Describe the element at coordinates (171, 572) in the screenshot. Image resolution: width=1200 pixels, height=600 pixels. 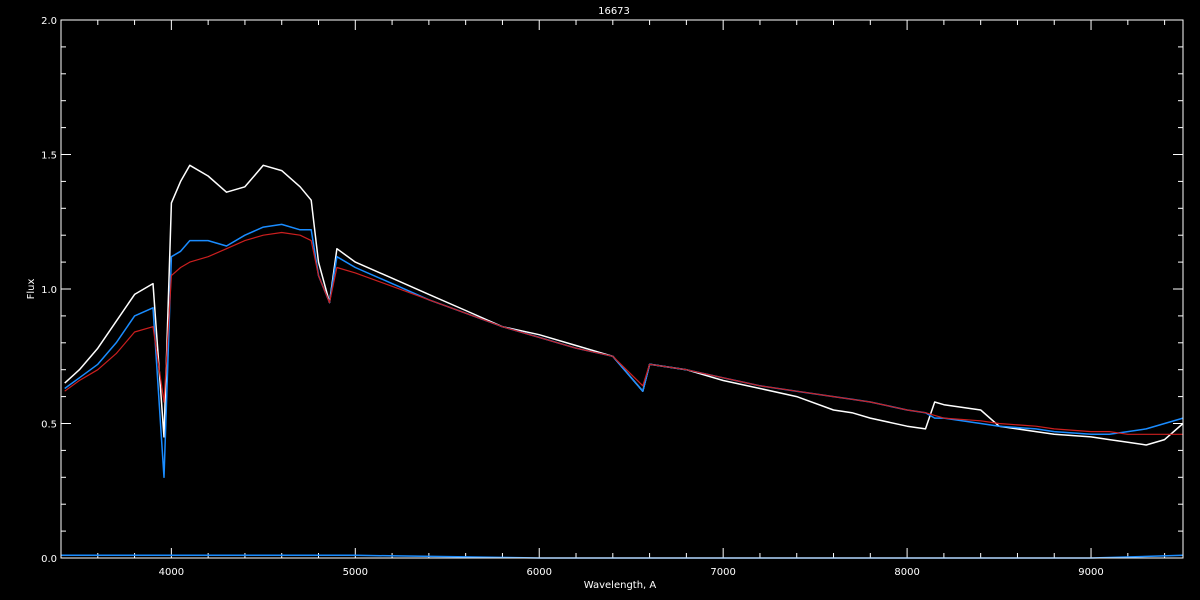
I see `x-tick-label: 4000` at that location.